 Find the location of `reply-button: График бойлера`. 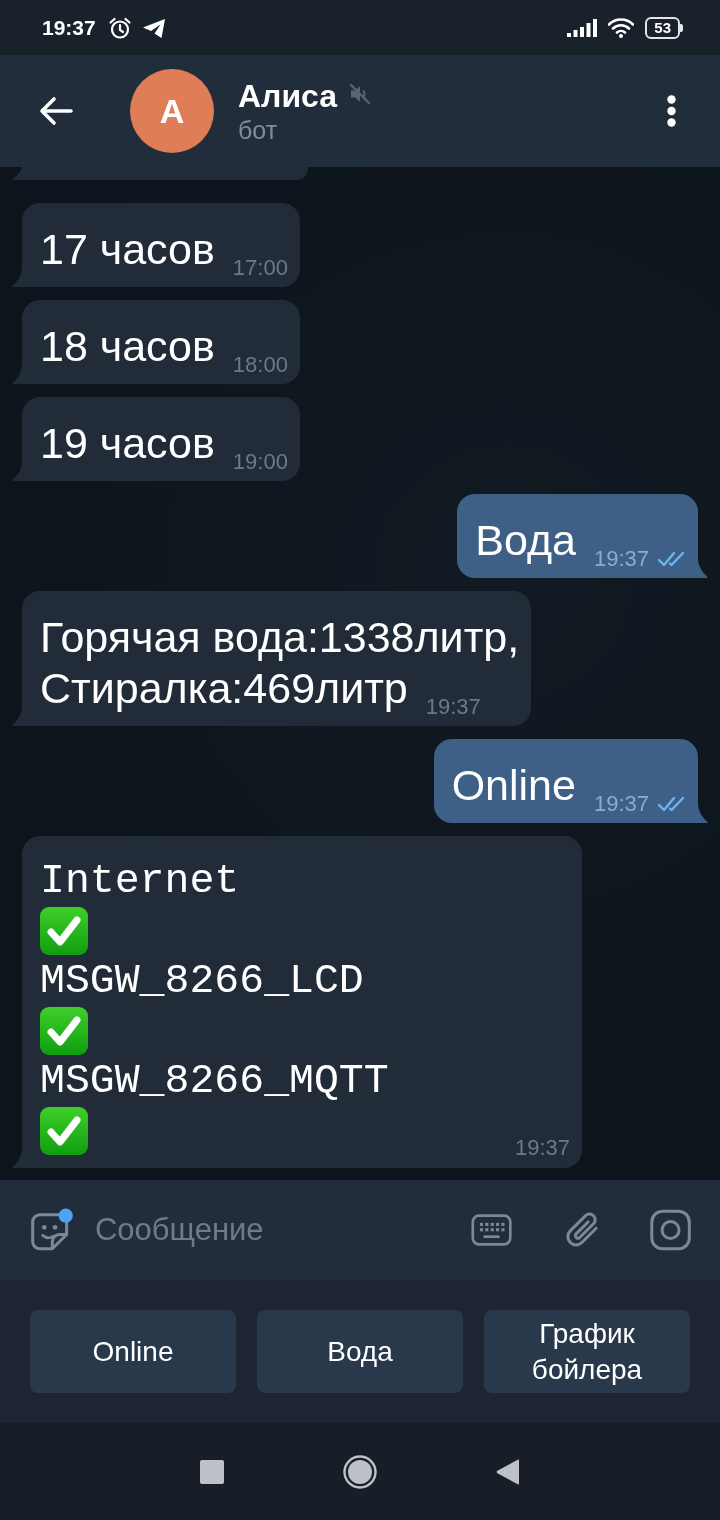

reply-button: График бойлера is located at coordinates (587, 1351).